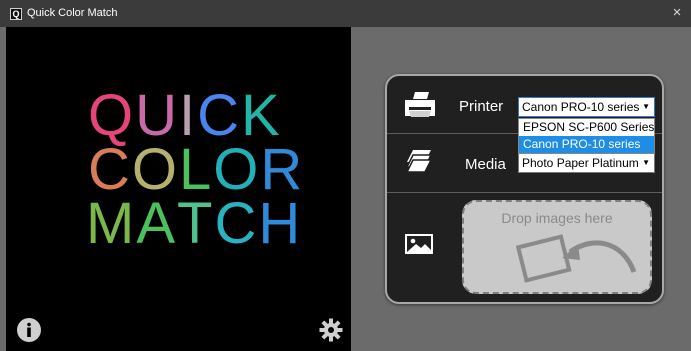 Image resolution: width=691 pixels, height=351 pixels. Describe the element at coordinates (111, 223) in the screenshot. I see `logo-letter: M` at that location.